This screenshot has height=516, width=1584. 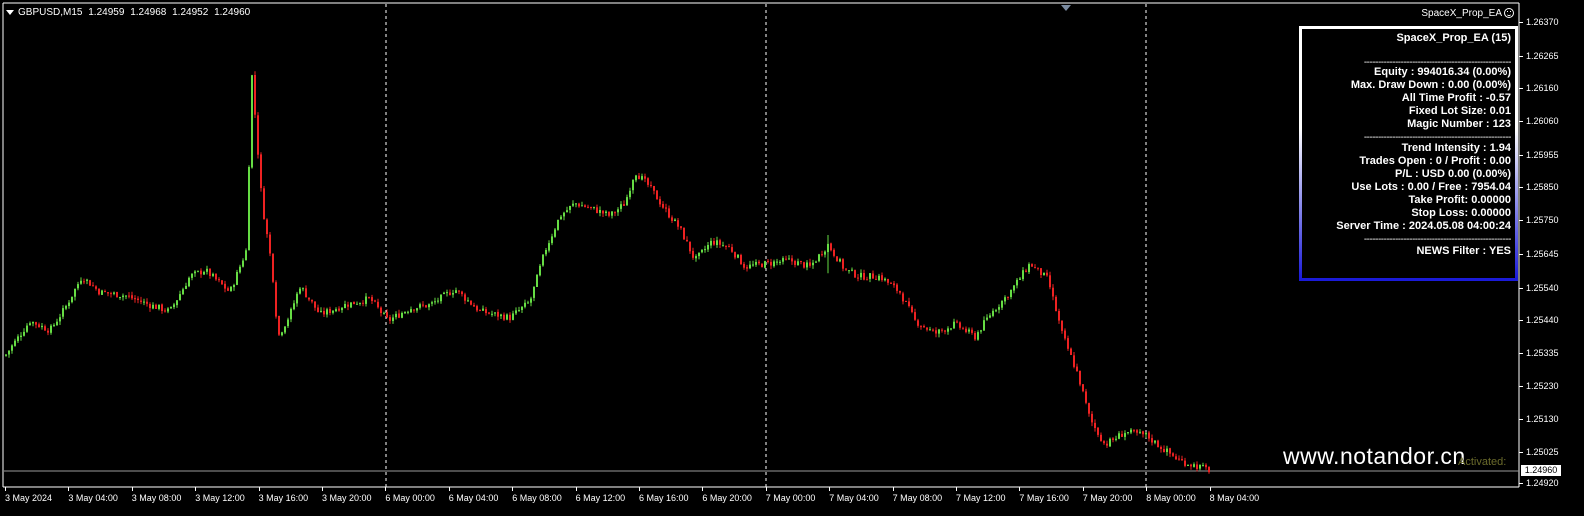 I want to click on current-price-tag: 1.24960, so click(x=1541, y=470).